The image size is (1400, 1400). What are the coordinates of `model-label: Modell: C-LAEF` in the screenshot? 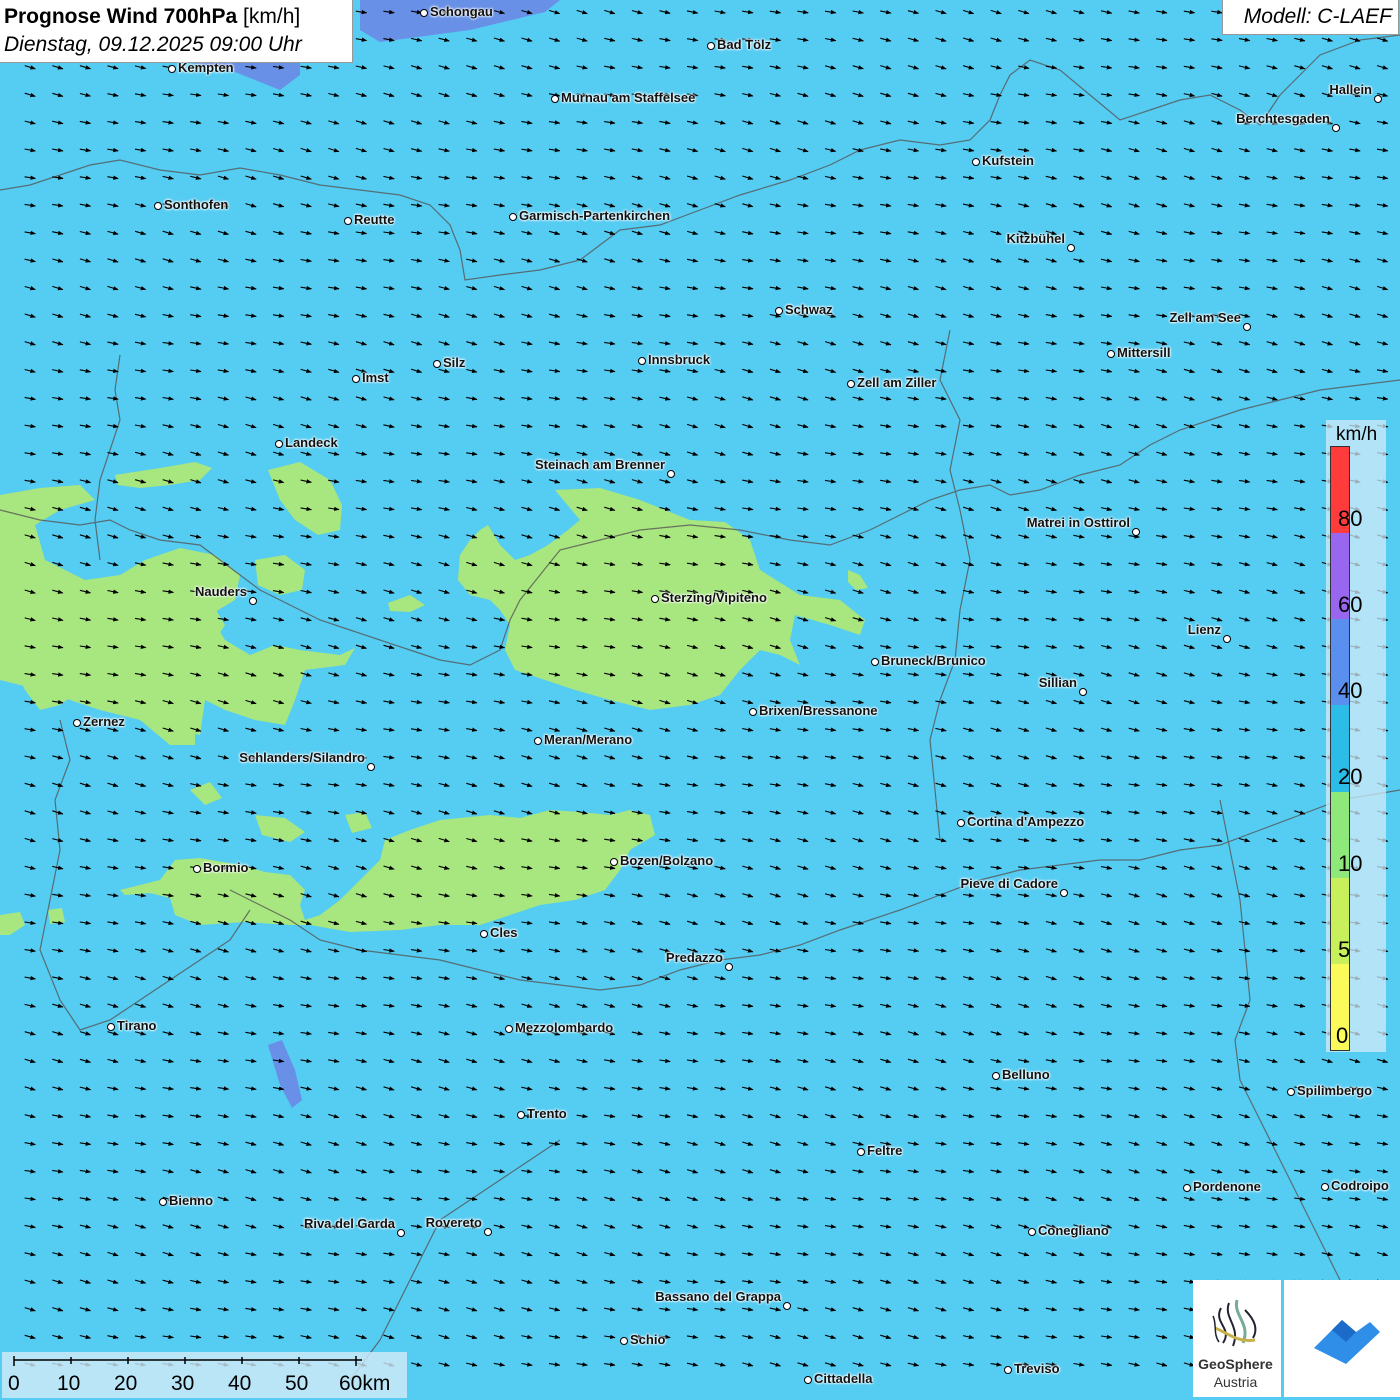 It's located at (1317, 16).